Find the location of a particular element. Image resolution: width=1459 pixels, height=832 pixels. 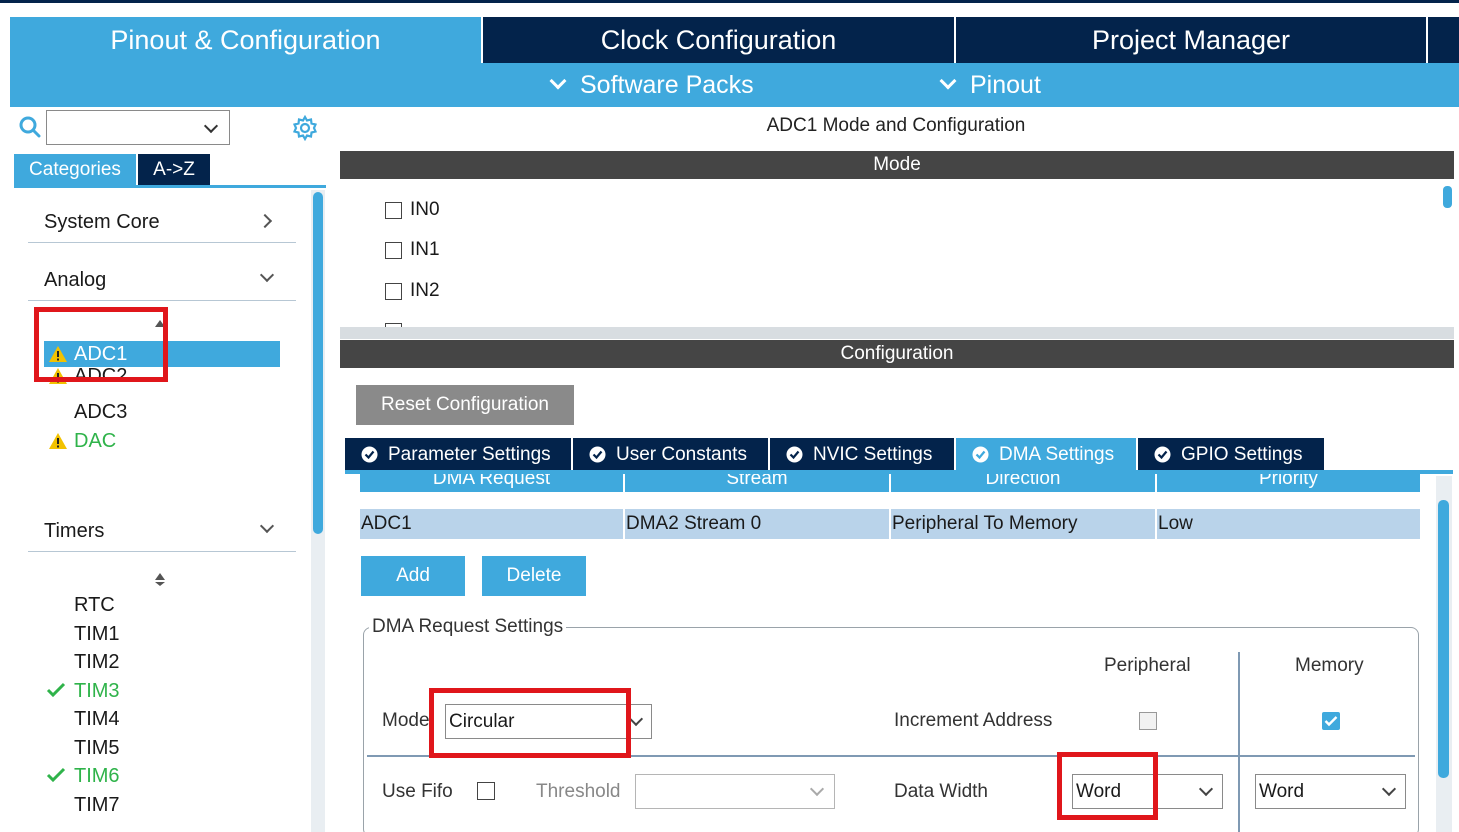

software-packs-menu: Software Packs is located at coordinates (651, 85).